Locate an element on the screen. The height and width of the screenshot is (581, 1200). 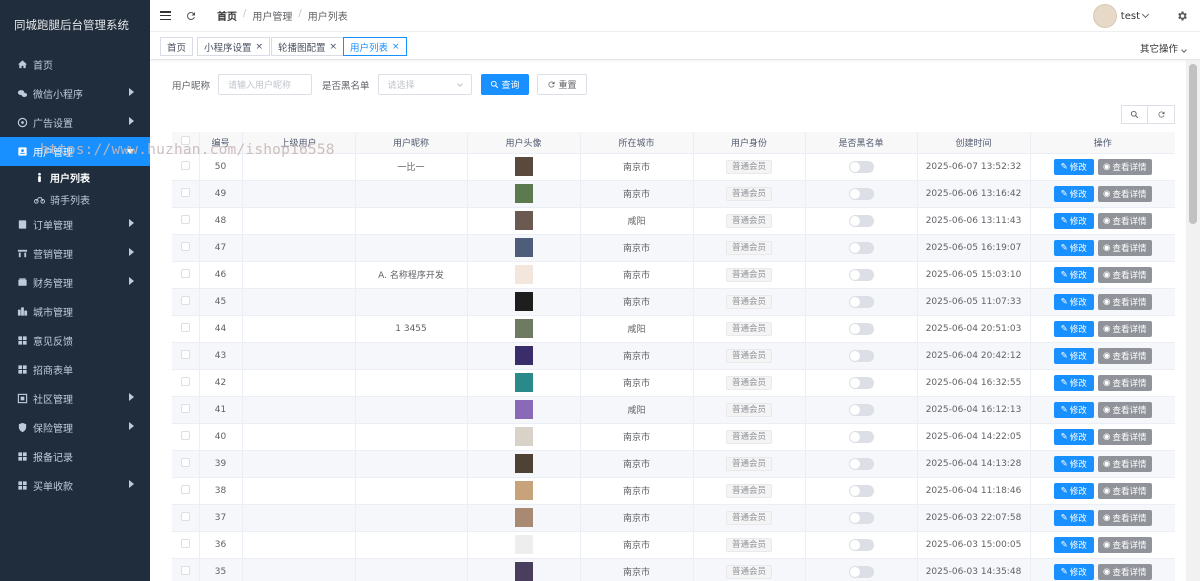
sidebar-subitem: 骑手列表 is located at coordinates (75, 199).